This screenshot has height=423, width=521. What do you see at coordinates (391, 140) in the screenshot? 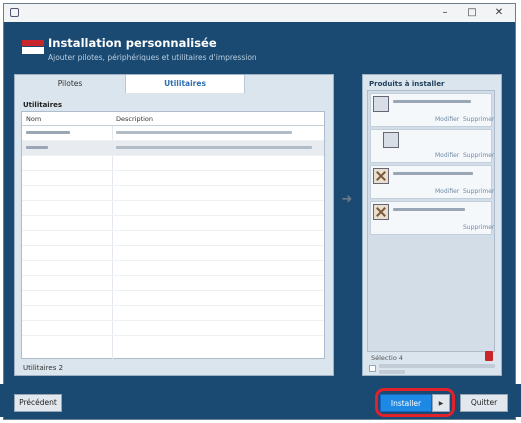
I see `device-icon` at bounding box center [391, 140].